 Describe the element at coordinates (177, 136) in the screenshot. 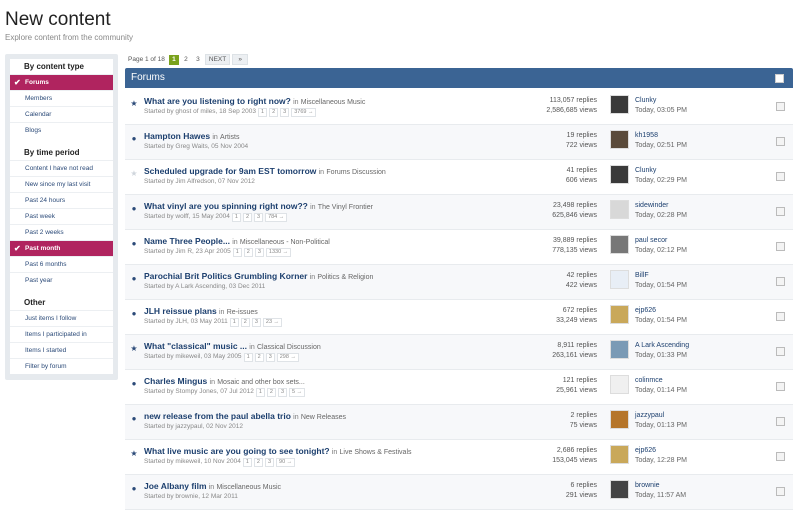

I see `topic-title-link: Hampton Hawes` at that location.